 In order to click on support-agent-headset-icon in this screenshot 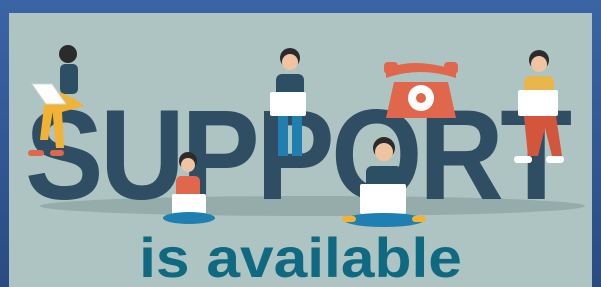, I will do `click(288, 102)`.